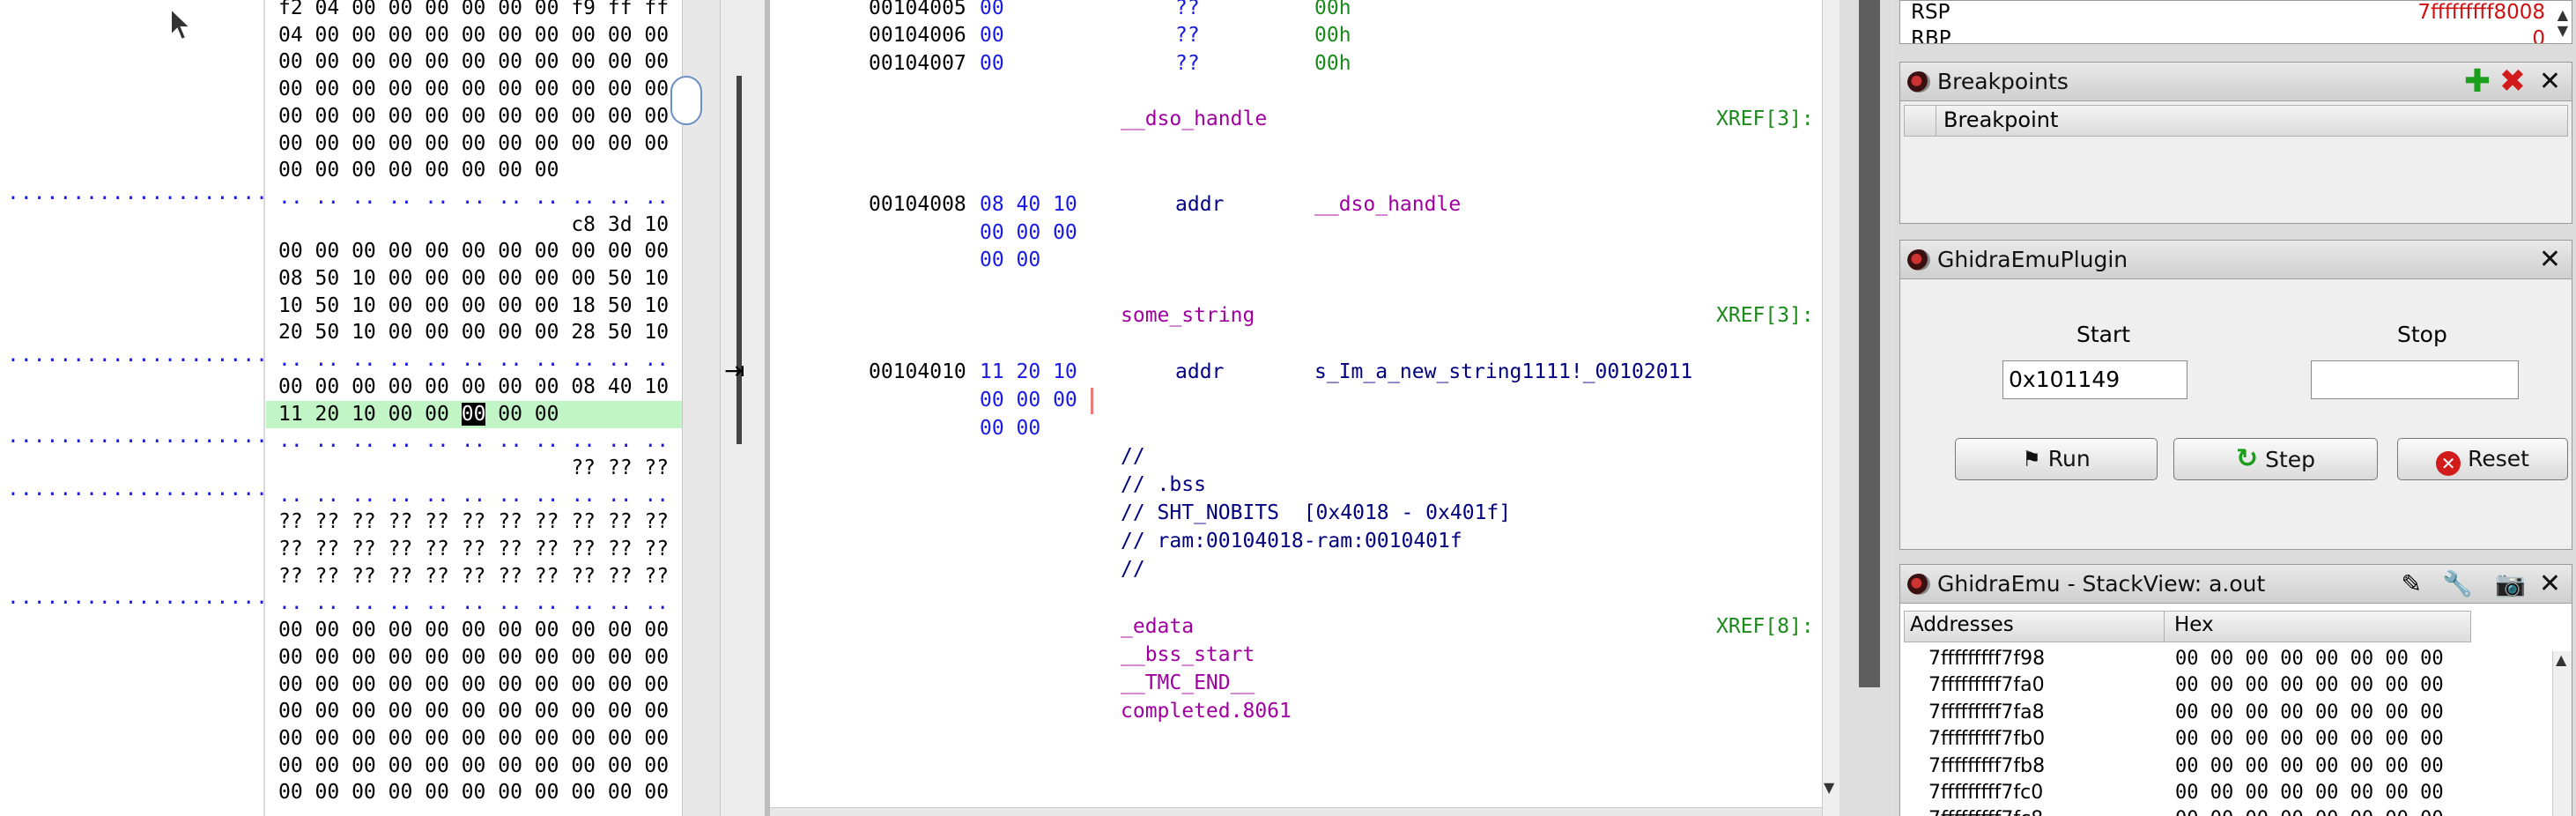  What do you see at coordinates (1388, 204) in the screenshot?
I see `operand-dso-handle: __dso_handle` at bounding box center [1388, 204].